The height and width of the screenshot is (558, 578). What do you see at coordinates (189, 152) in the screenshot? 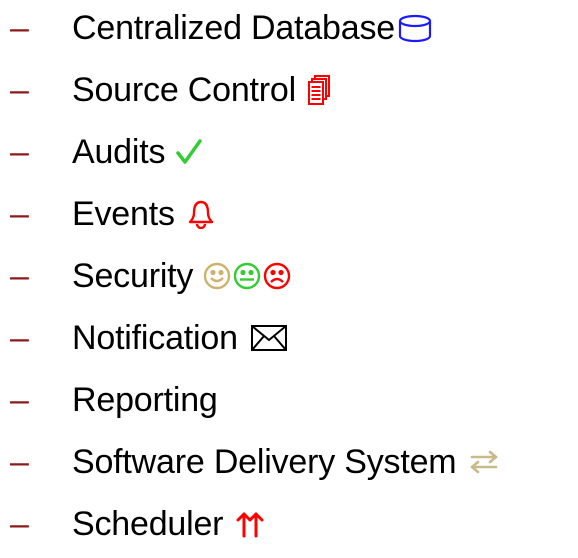
I see `checkmark-icon` at bounding box center [189, 152].